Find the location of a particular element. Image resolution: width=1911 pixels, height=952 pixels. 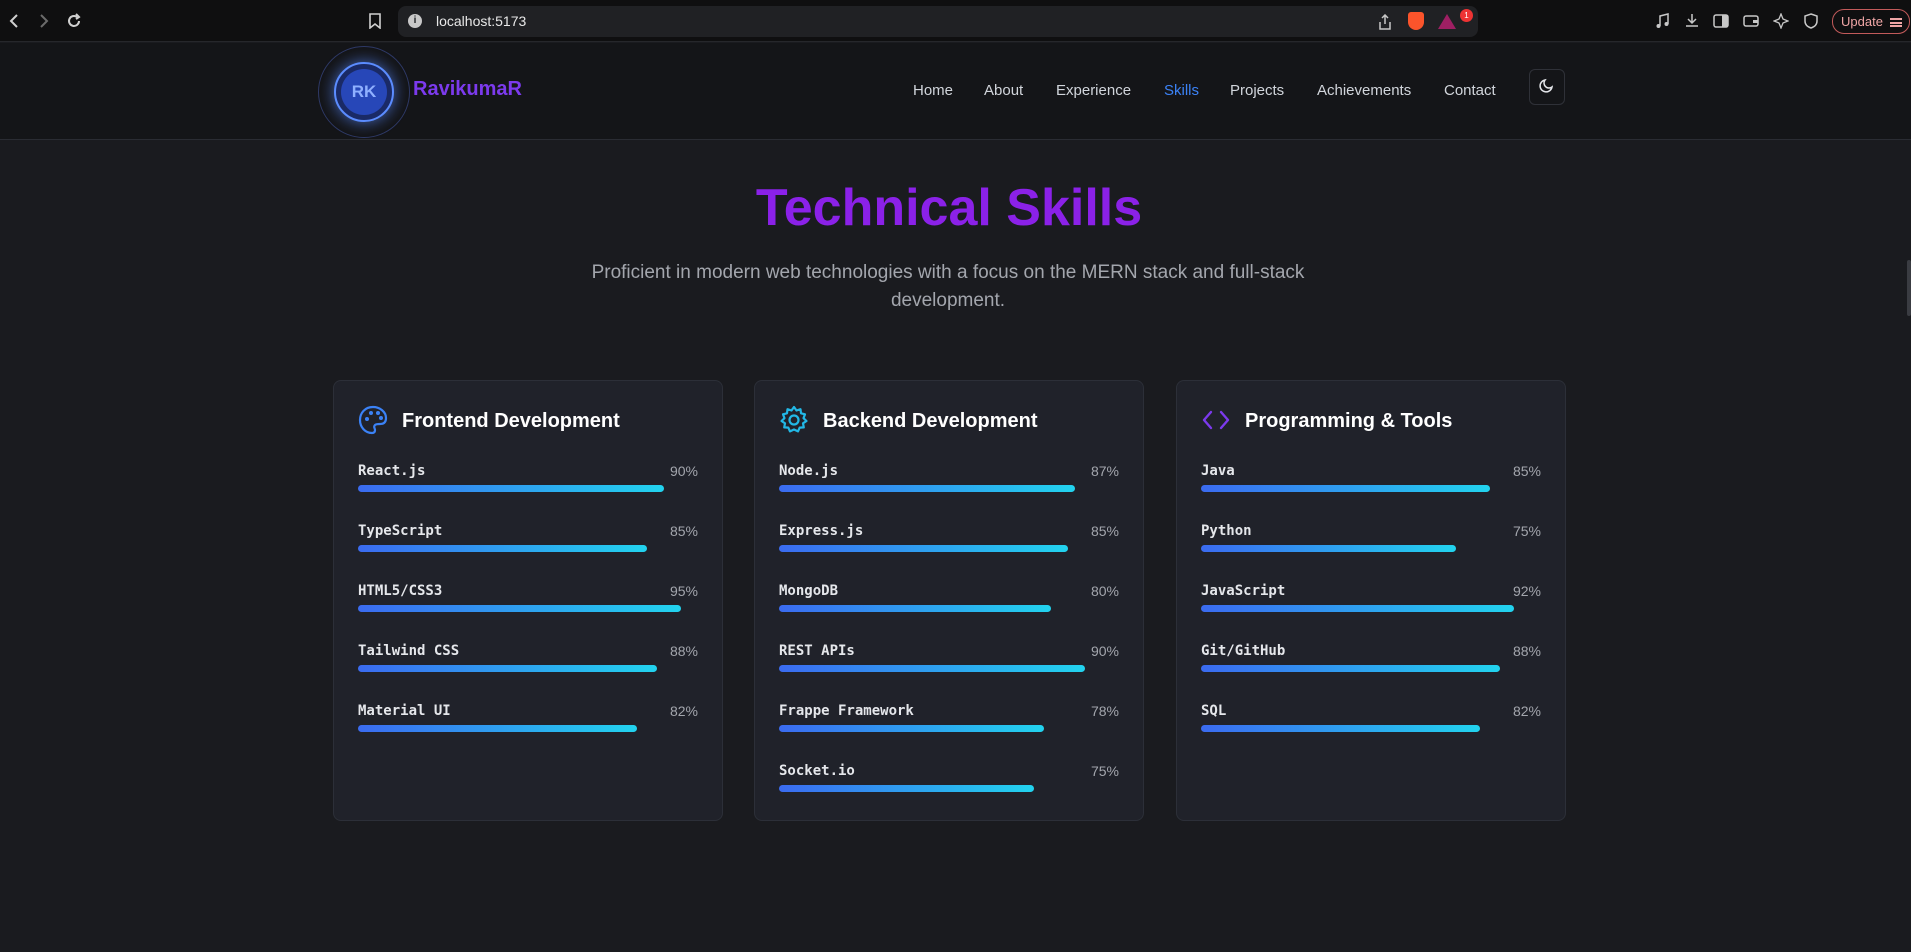

brave-shields-icon is located at coordinates (1416, 21).